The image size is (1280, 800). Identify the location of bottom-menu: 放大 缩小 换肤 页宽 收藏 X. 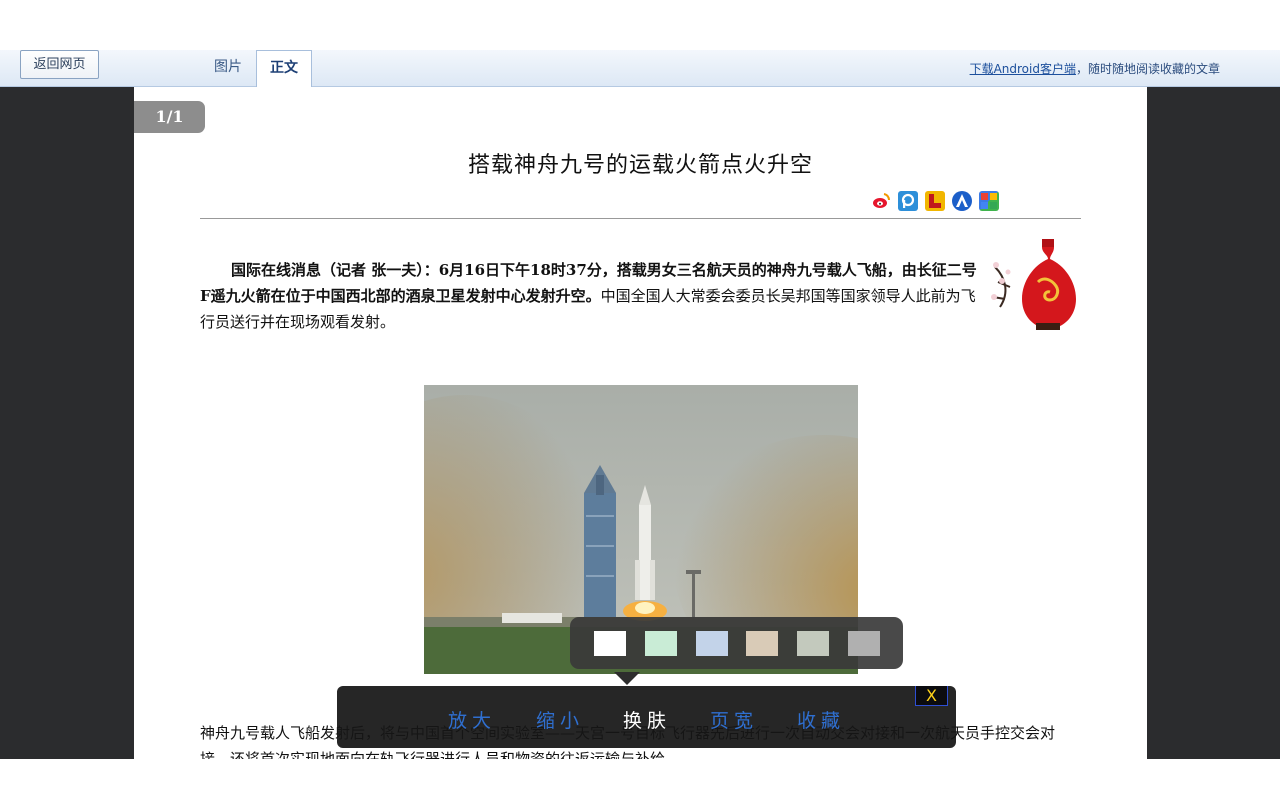
(646, 717).